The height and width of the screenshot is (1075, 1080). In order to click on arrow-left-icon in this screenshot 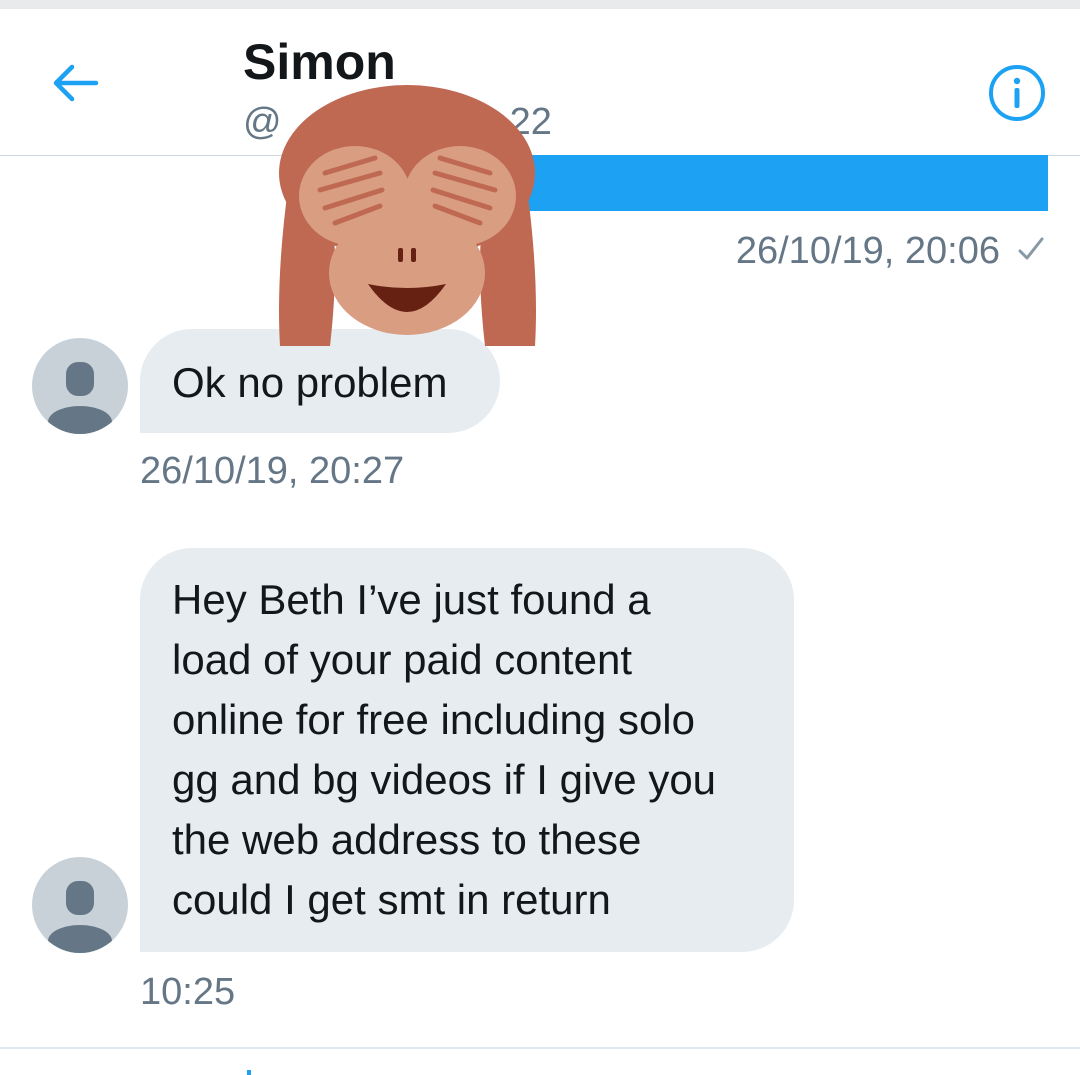, I will do `click(76, 83)`.